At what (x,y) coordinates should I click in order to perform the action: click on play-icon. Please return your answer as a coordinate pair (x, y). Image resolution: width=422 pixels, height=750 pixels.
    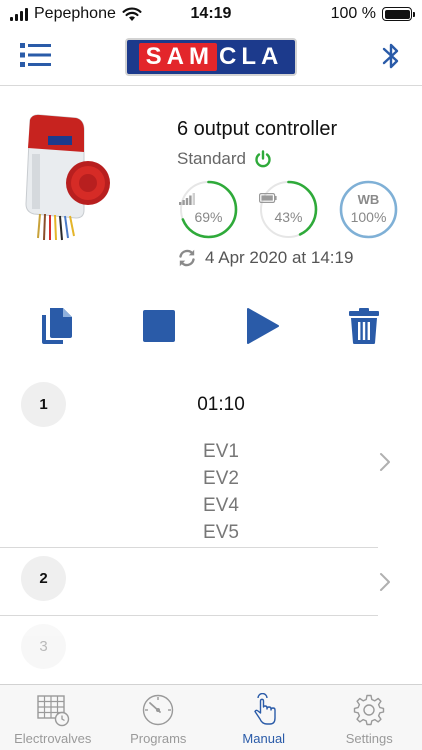
    Looking at the image, I should click on (263, 326).